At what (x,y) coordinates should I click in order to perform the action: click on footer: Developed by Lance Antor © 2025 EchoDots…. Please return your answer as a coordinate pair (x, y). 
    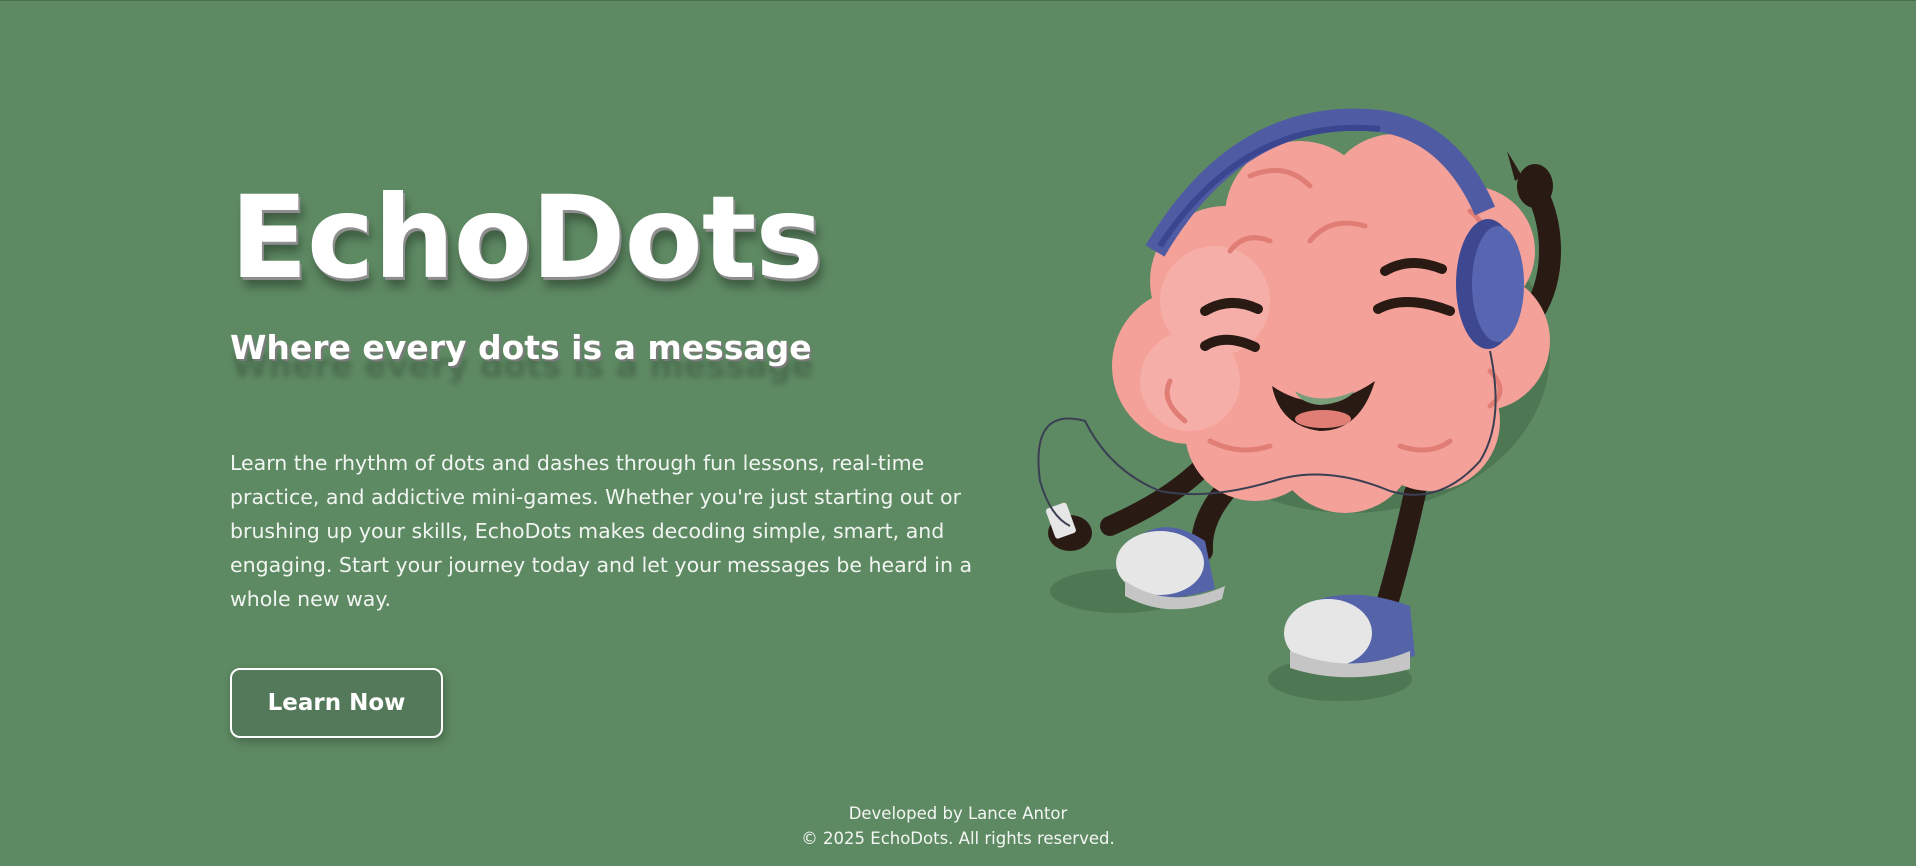
    Looking at the image, I should click on (958, 826).